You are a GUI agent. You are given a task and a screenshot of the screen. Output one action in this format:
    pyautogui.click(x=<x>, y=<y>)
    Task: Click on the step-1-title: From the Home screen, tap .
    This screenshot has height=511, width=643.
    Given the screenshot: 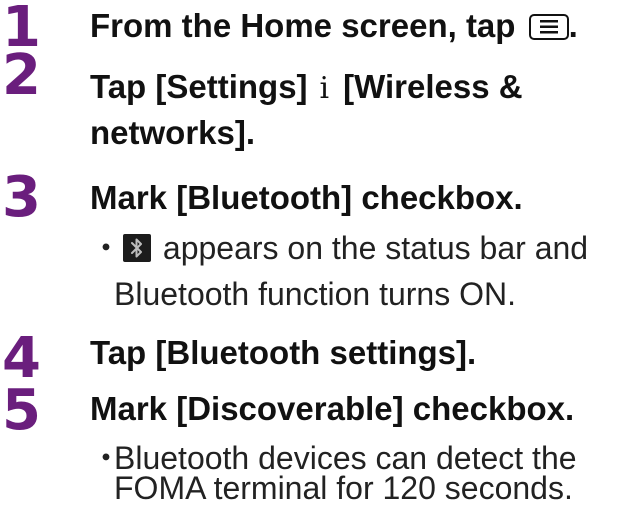 What is the action you would take?
    pyautogui.click(x=334, y=26)
    